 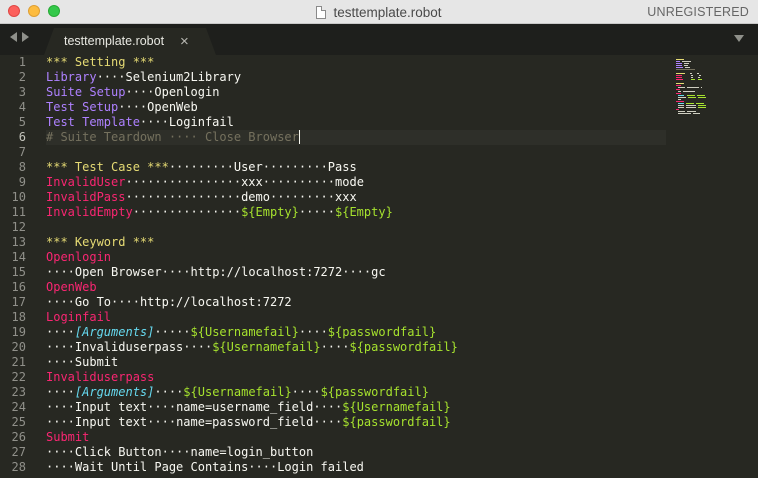 What do you see at coordinates (13, 37) in the screenshot?
I see `previous-tab-icon` at bounding box center [13, 37].